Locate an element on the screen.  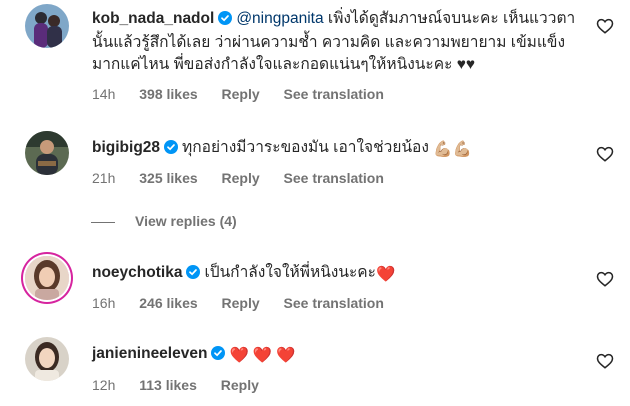
mention-link: @ningpanita is located at coordinates (279, 18).